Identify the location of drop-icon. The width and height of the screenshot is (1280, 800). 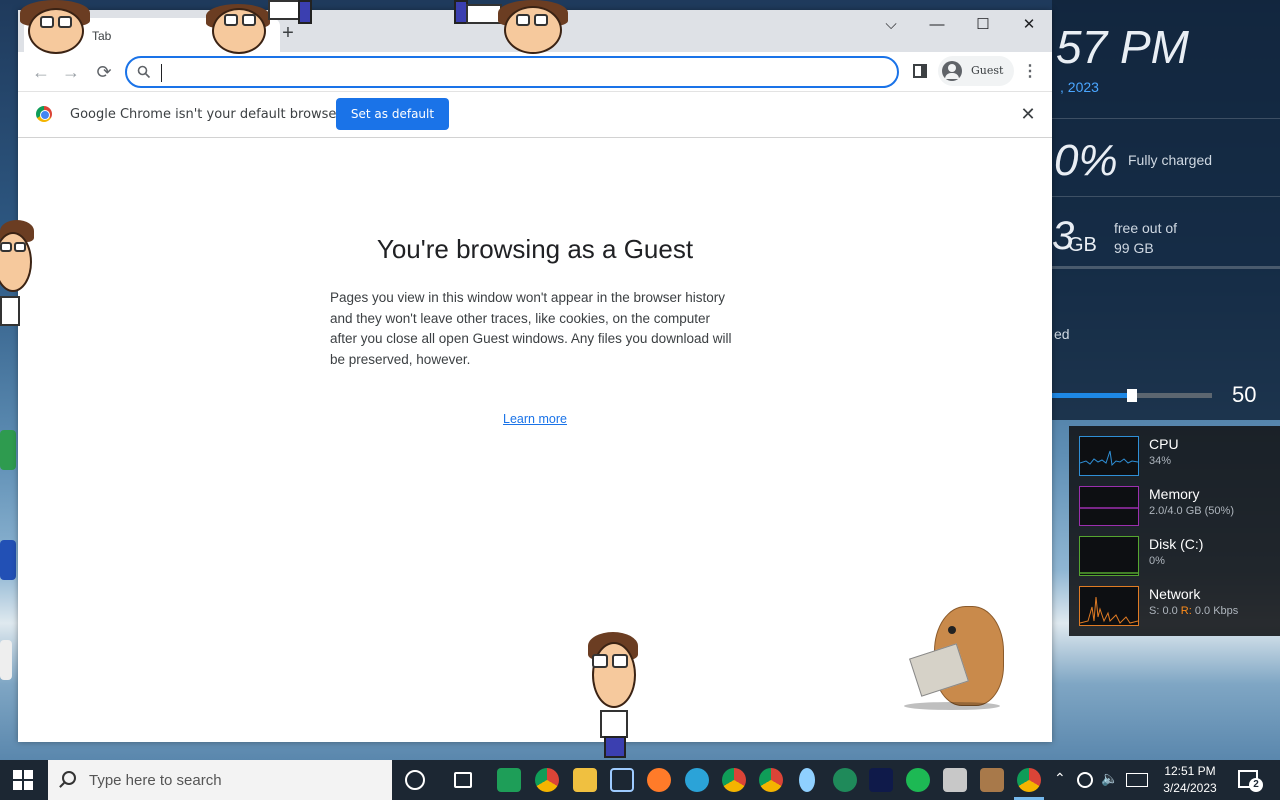
(807, 780).